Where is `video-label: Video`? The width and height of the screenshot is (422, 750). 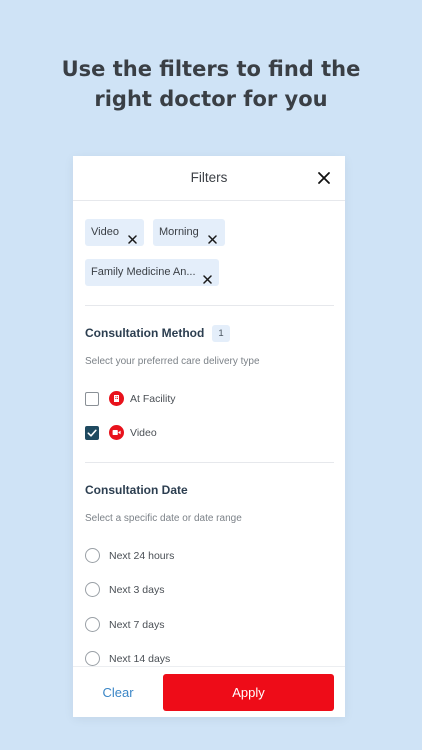
video-label: Video is located at coordinates (143, 433).